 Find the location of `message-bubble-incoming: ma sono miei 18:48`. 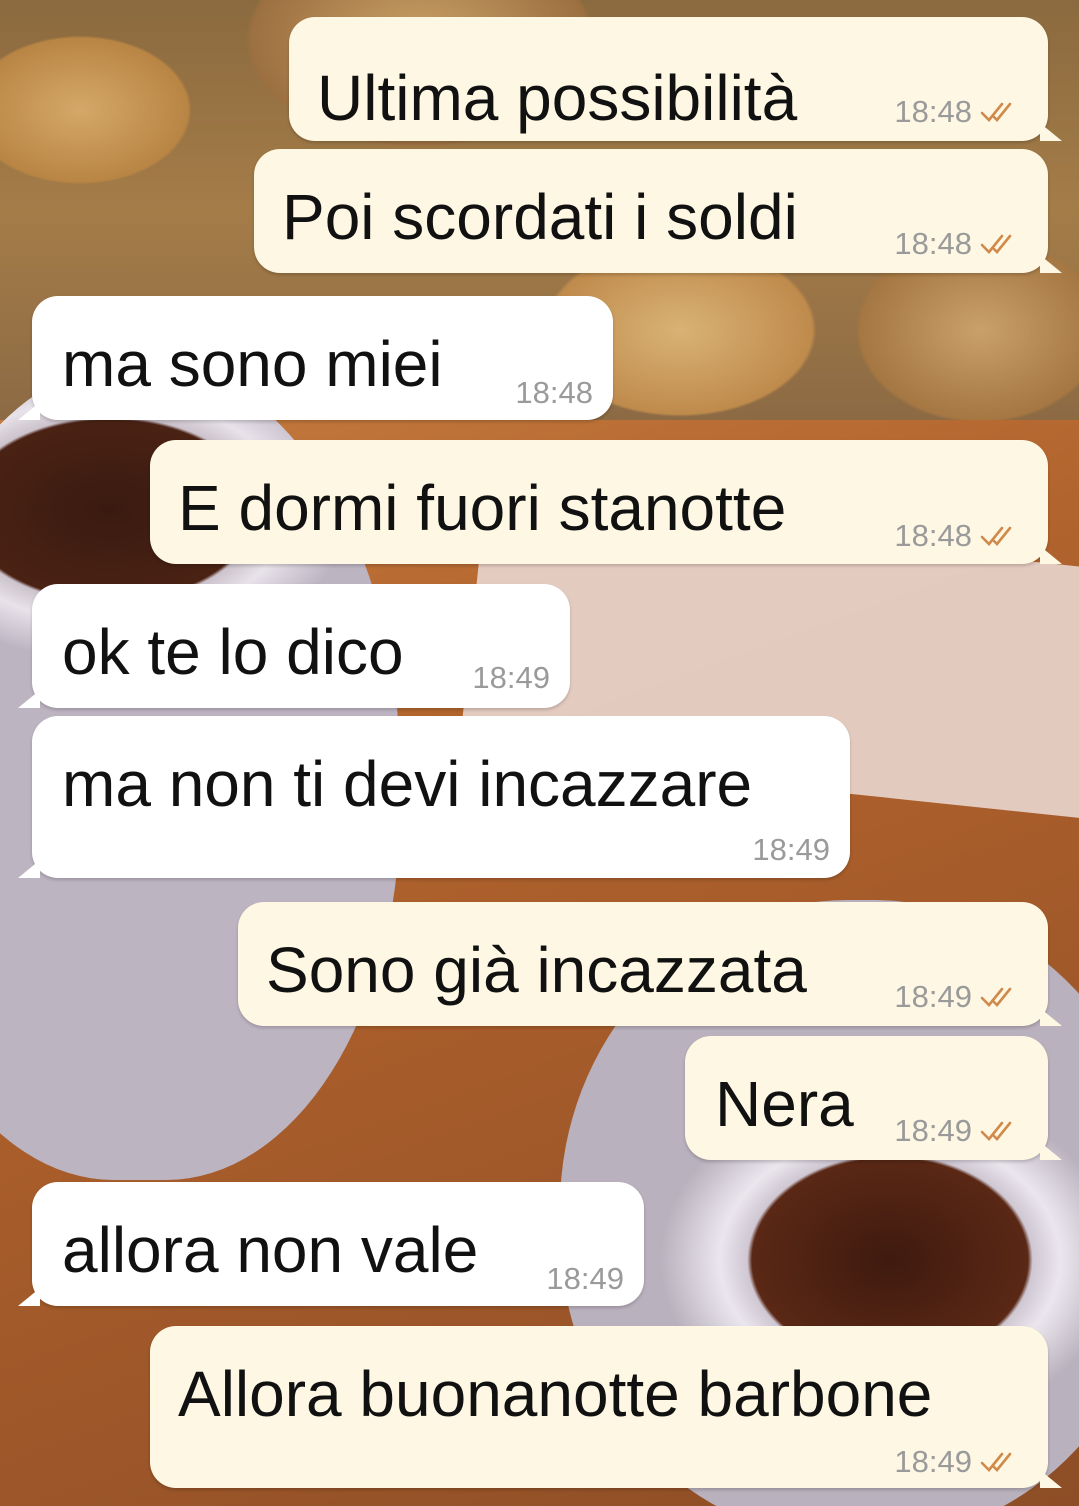

message-bubble-incoming: ma sono miei 18:48 is located at coordinates (315, 358).